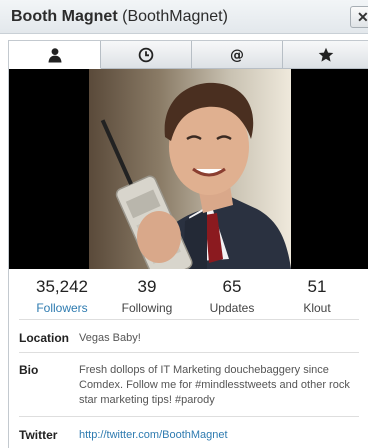 The height and width of the screenshot is (448, 368). What do you see at coordinates (189, 335) in the screenshot?
I see `location-row: Location Vegas Baby!` at bounding box center [189, 335].